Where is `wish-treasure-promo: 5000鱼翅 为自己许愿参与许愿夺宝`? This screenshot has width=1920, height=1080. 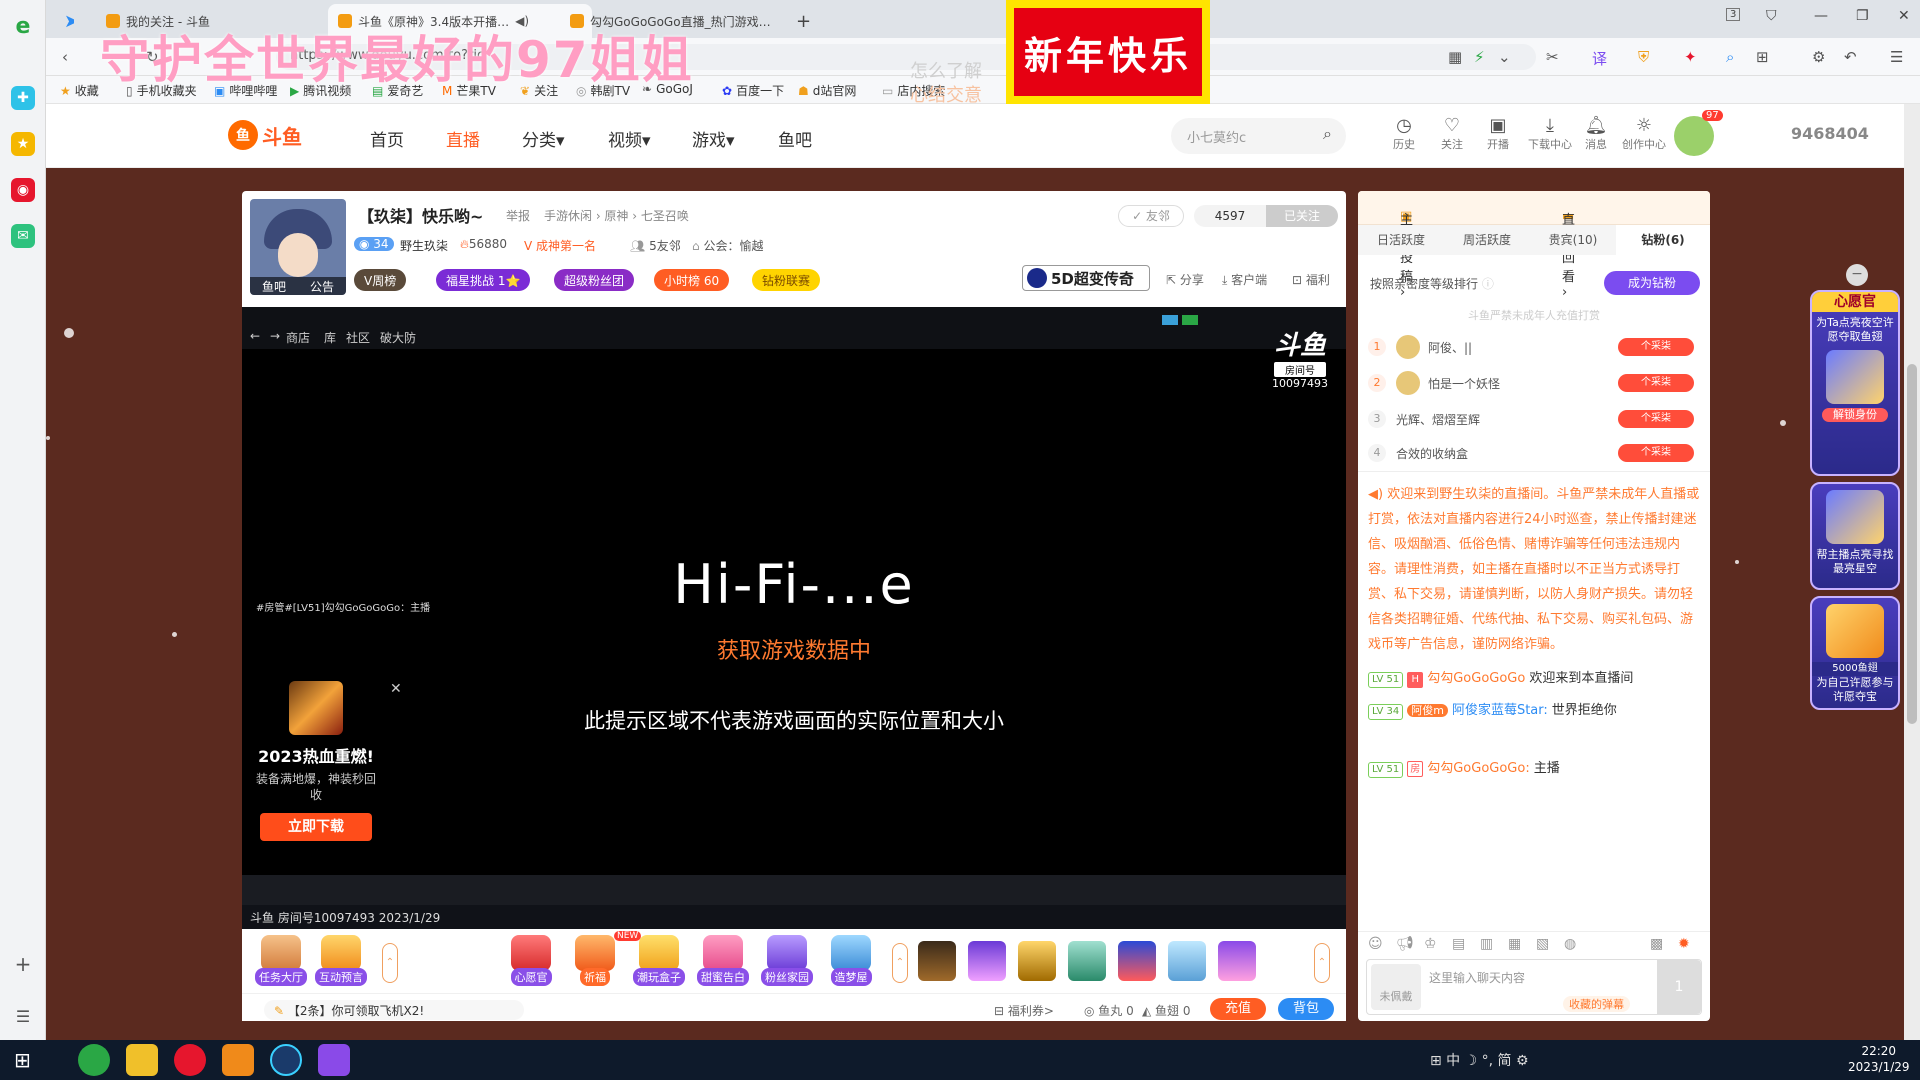 wish-treasure-promo: 5000鱼翅 为自己许愿参与许愿夺宝 is located at coordinates (1855, 653).